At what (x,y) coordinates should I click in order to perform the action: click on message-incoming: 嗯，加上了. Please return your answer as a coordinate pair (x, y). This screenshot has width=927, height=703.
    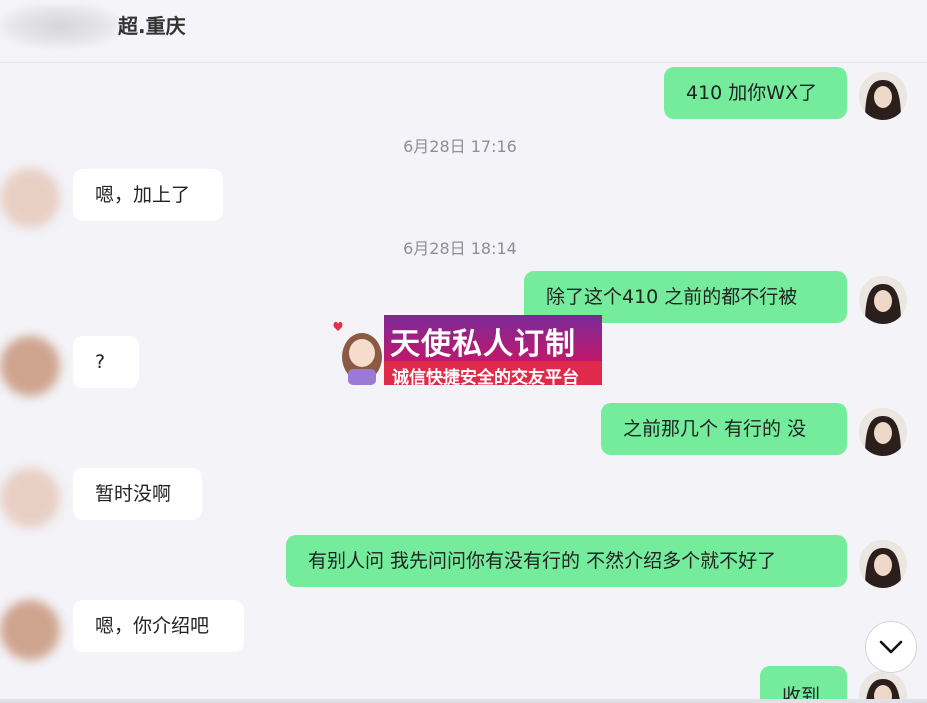
    Looking at the image, I should click on (148, 195).